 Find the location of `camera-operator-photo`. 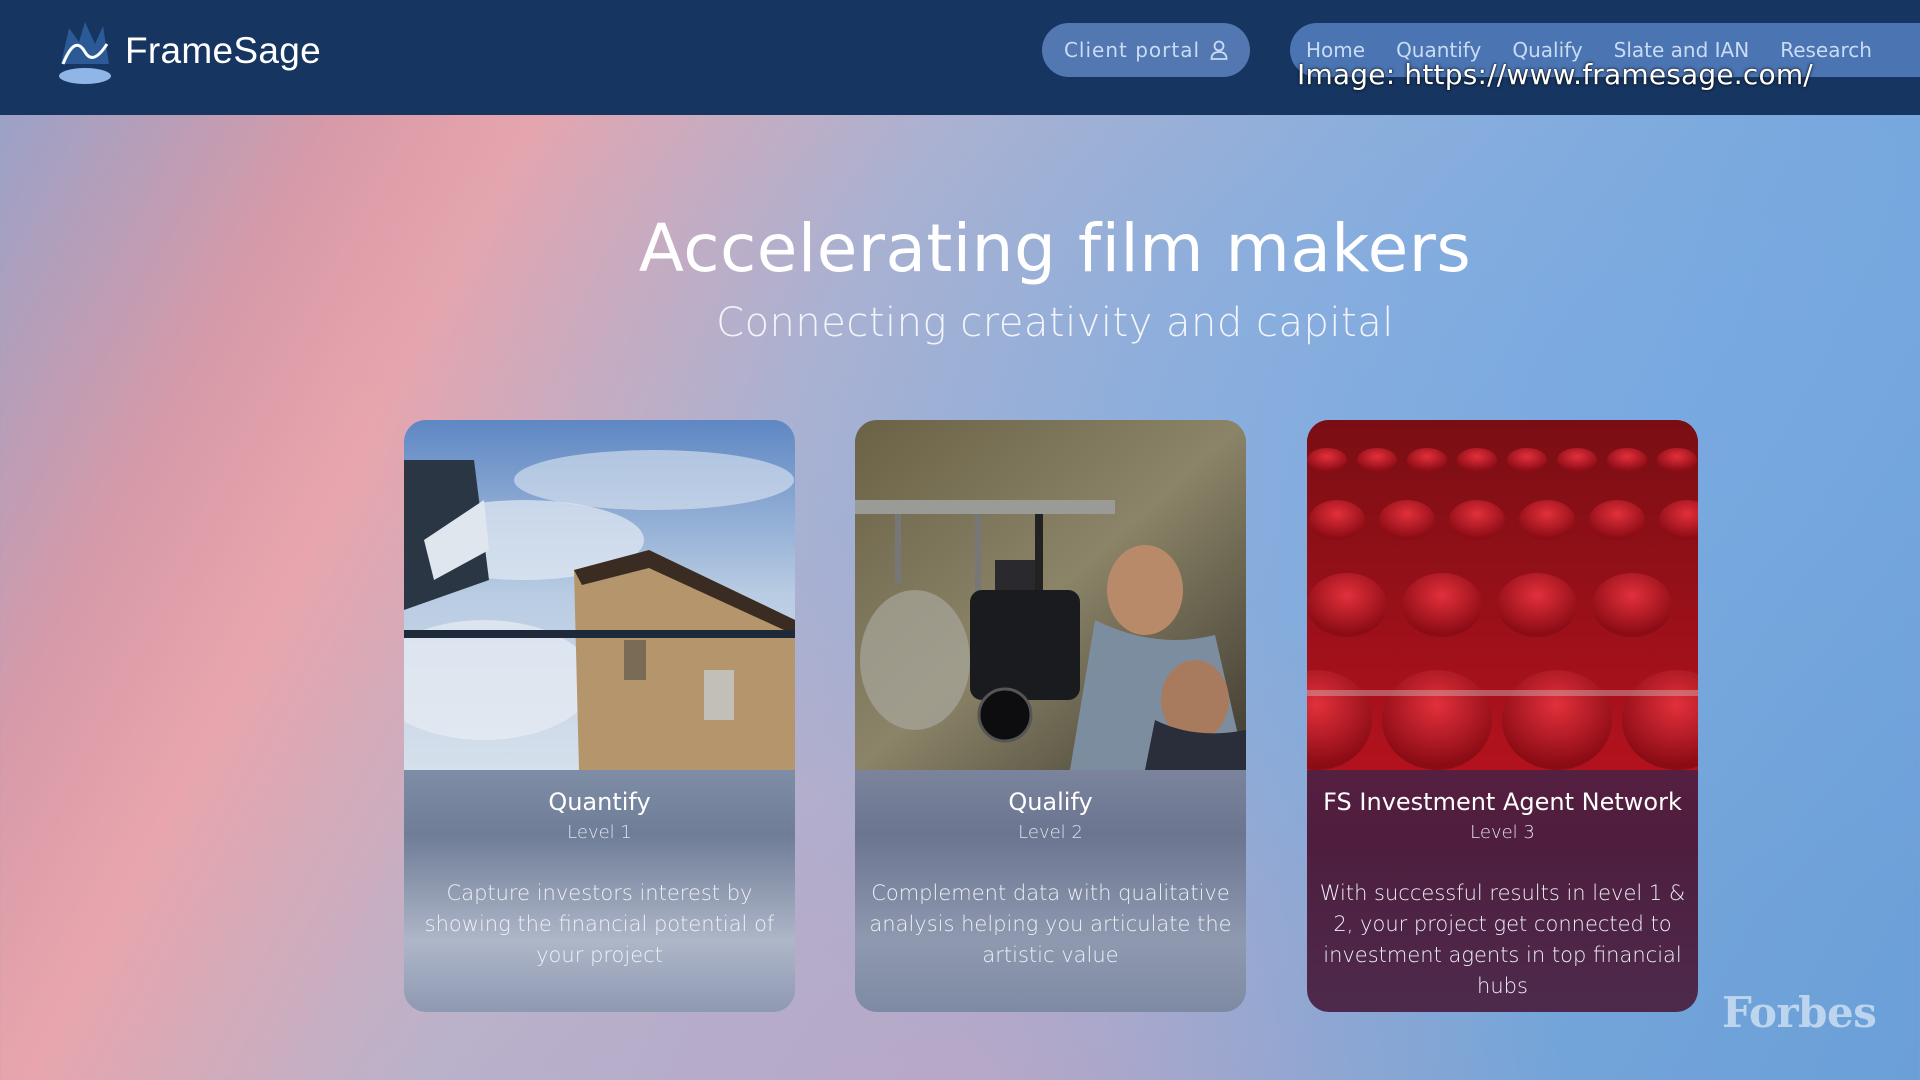

camera-operator-photo is located at coordinates (1050, 595).